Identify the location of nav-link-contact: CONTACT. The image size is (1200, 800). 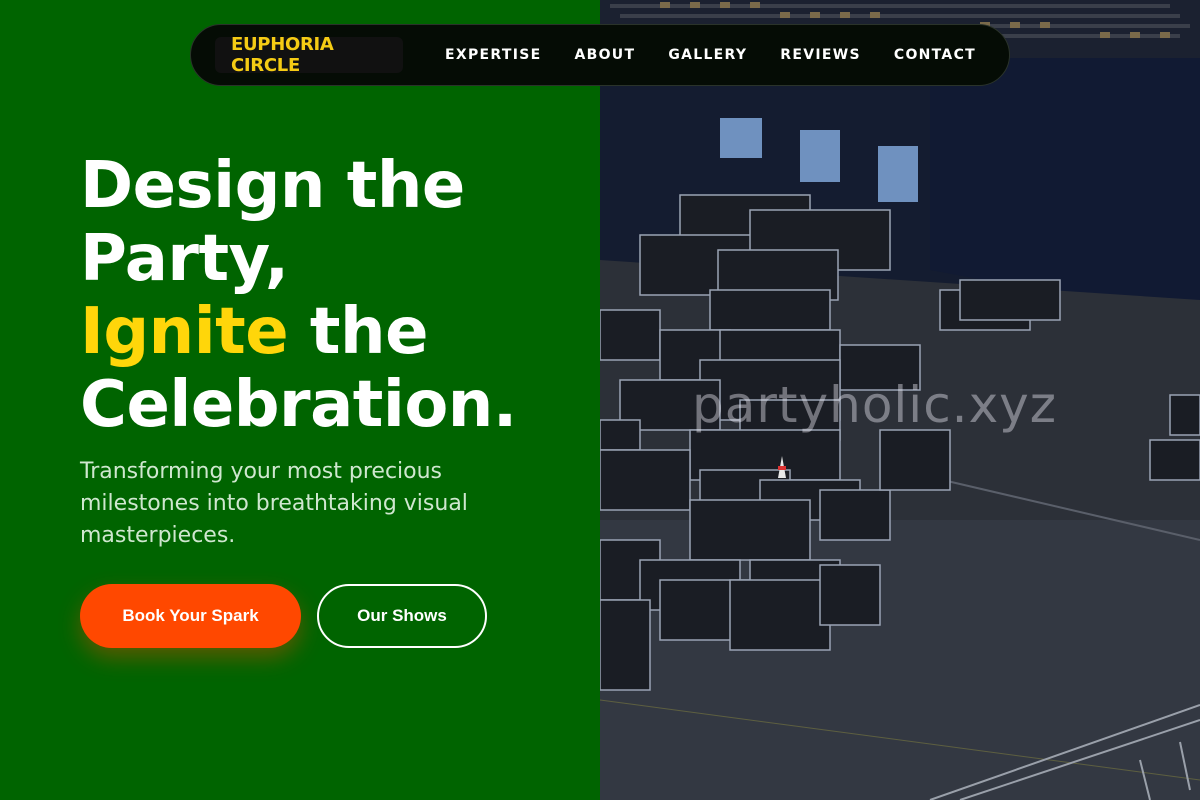
(935, 55).